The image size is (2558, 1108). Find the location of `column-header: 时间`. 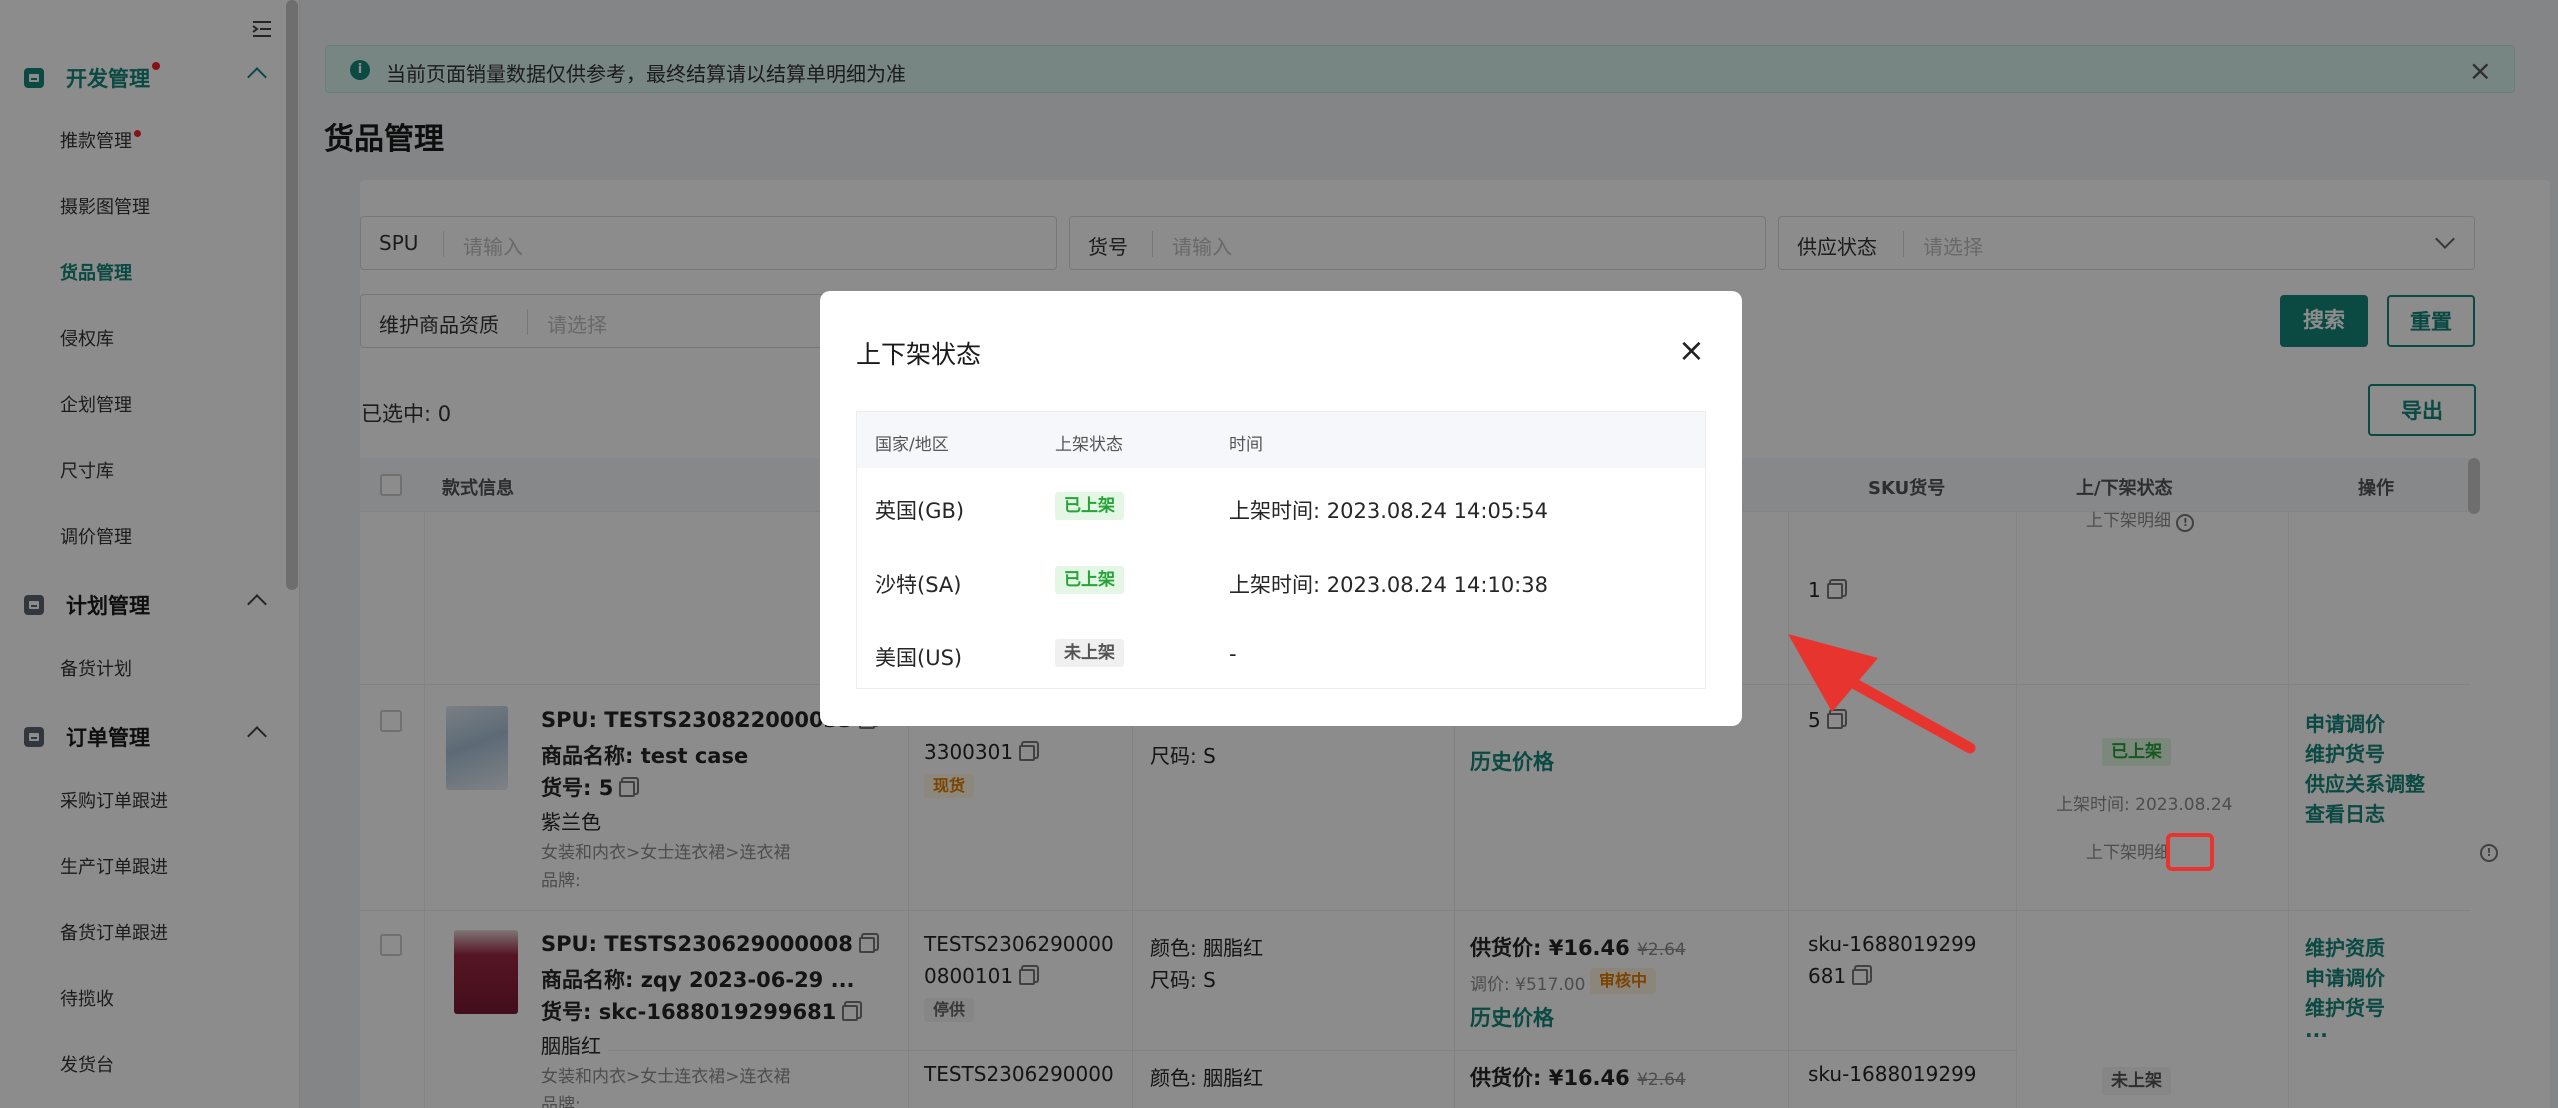

column-header: 时间 is located at coordinates (1246, 445).